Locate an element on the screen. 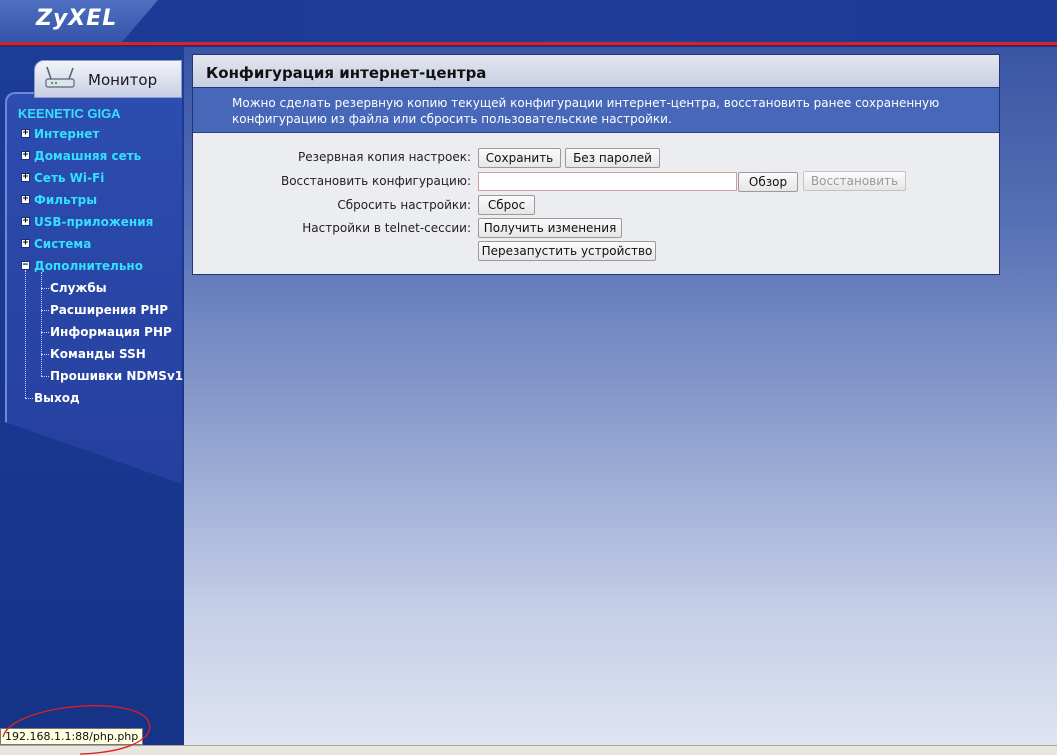 The height and width of the screenshot is (755, 1057). collapse-additional-icon: − is located at coordinates (25, 265).